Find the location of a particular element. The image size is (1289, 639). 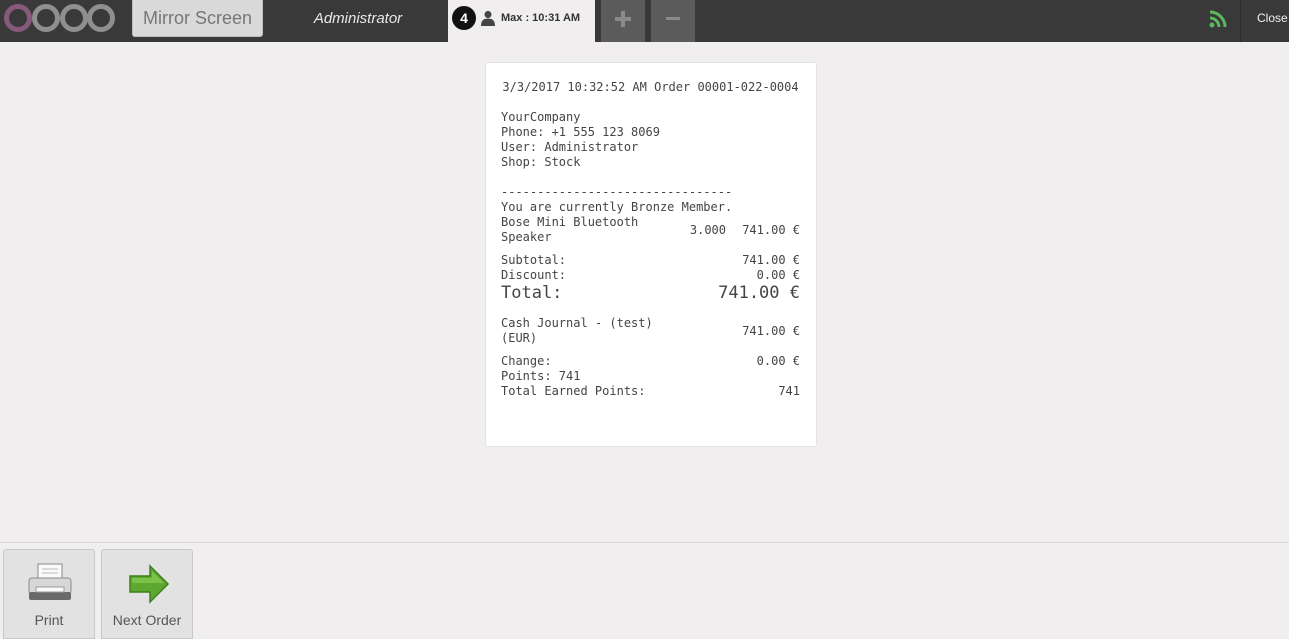

total-label: Total: is located at coordinates (532, 293).